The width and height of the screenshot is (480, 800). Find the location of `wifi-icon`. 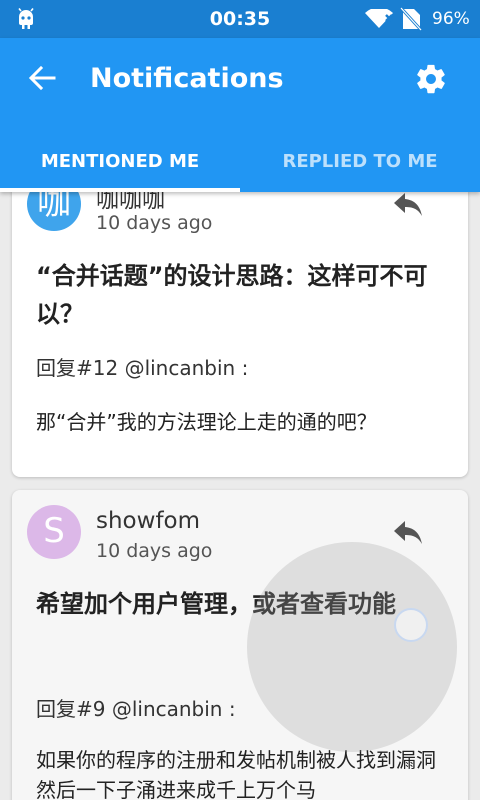

wifi-icon is located at coordinates (379, 18).